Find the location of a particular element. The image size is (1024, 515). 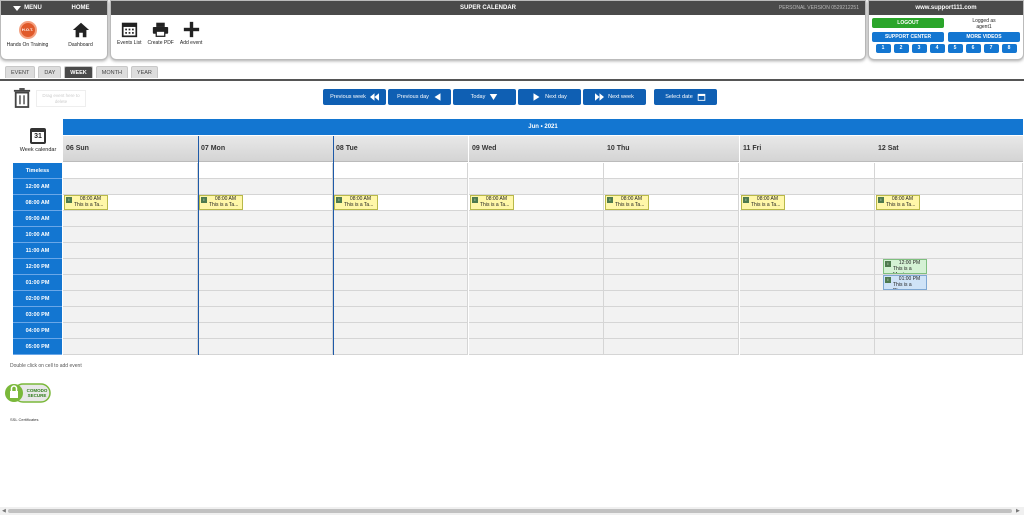

page-button: 3 is located at coordinates (919, 48).